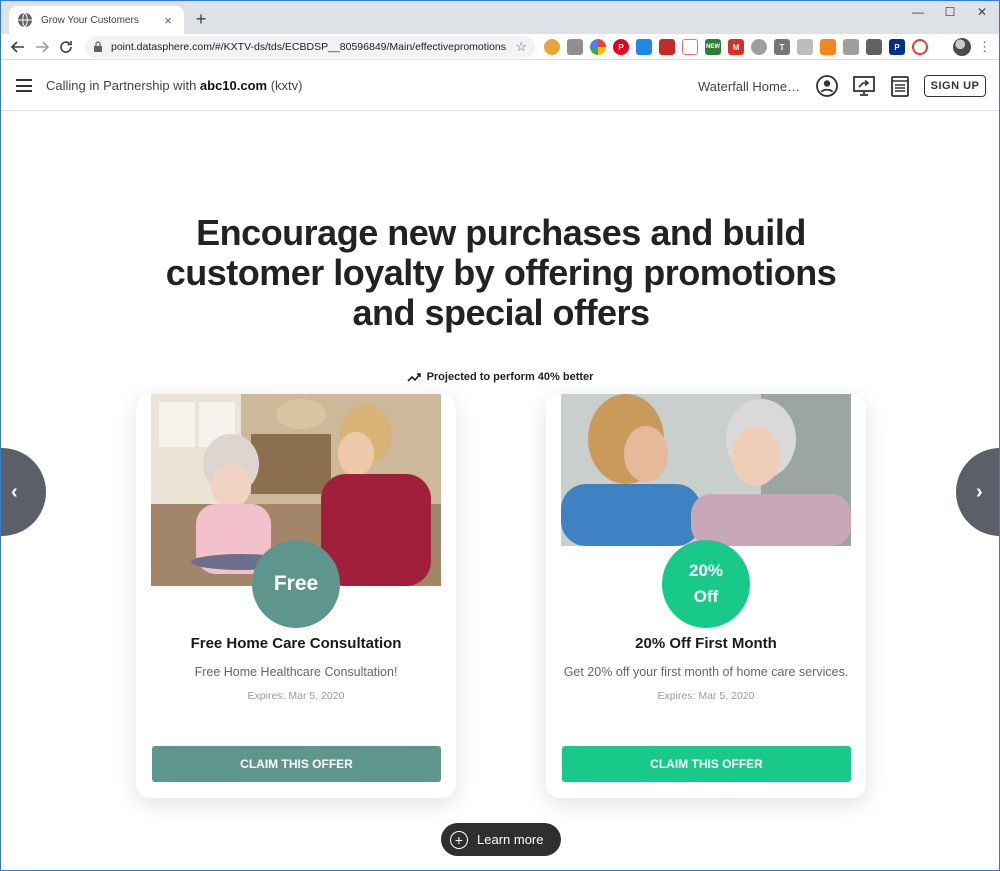 This screenshot has height=871, width=1000. What do you see at coordinates (900, 86) in the screenshot?
I see `notepad-icon` at bounding box center [900, 86].